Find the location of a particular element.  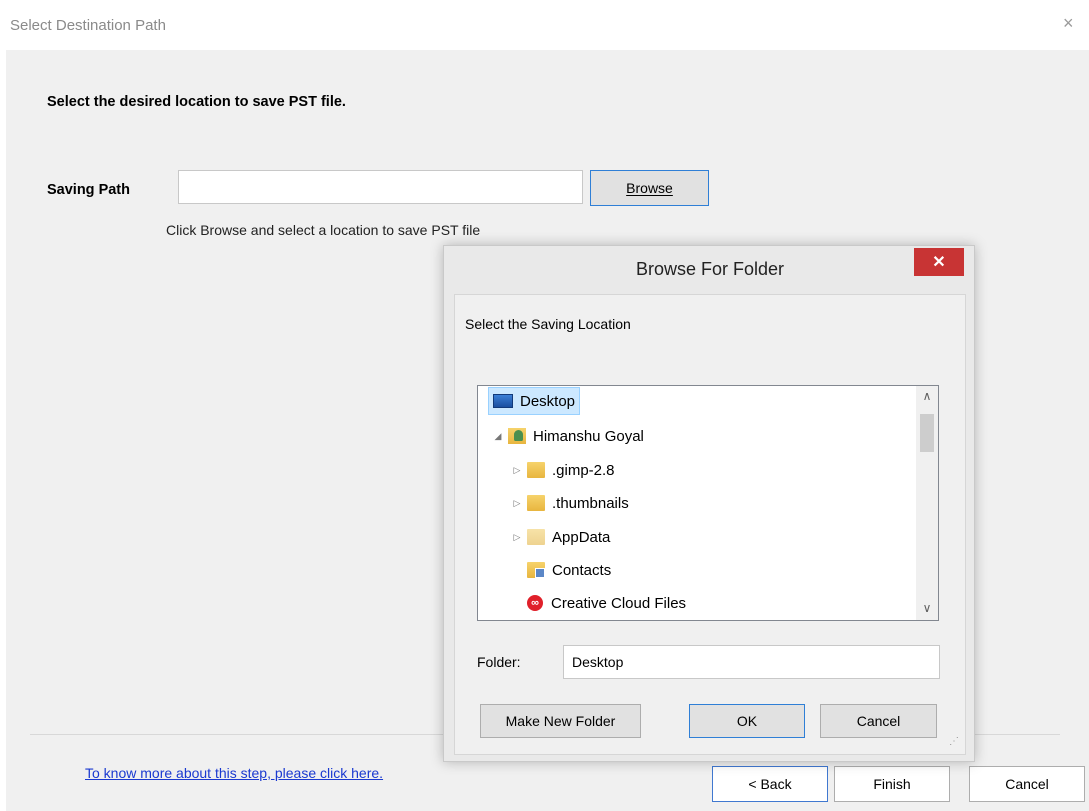

scroll-thumb is located at coordinates (927, 433).